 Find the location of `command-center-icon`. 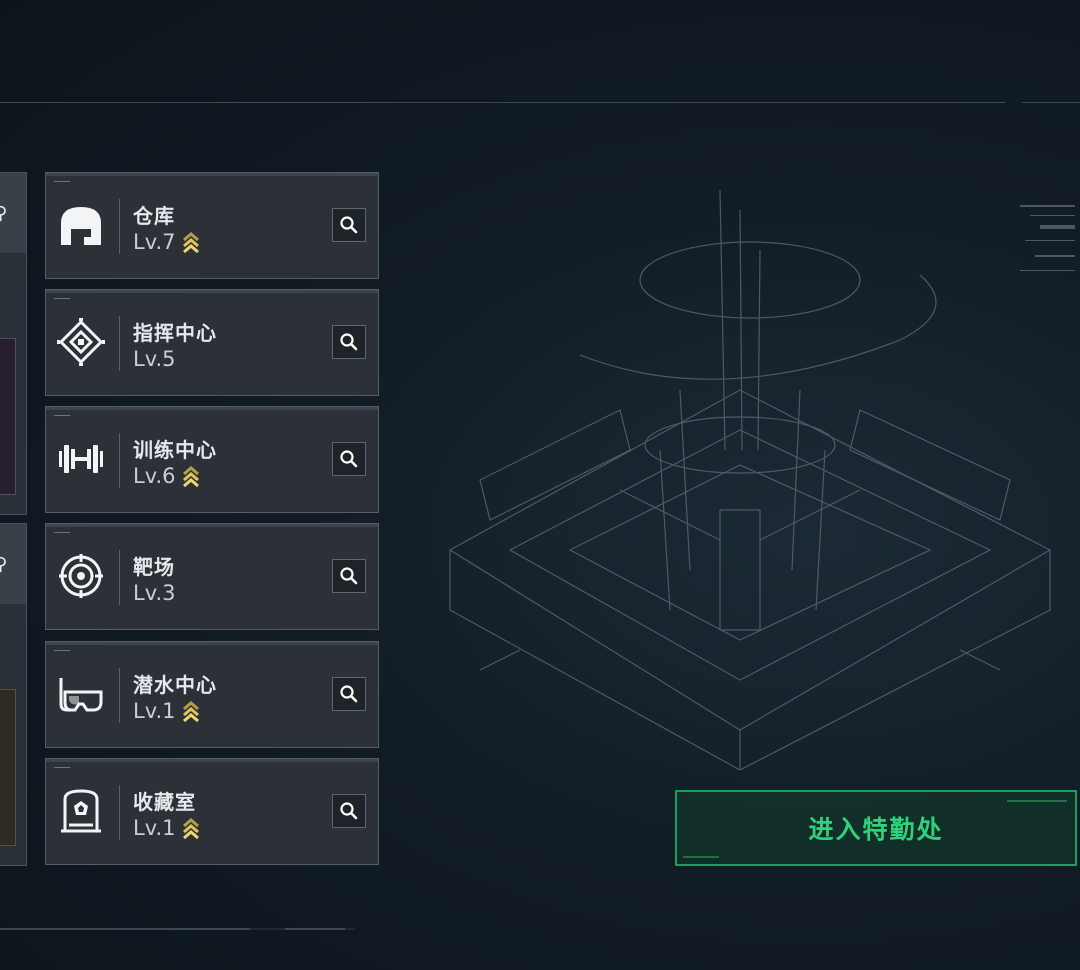

command-center-icon is located at coordinates (81, 342).